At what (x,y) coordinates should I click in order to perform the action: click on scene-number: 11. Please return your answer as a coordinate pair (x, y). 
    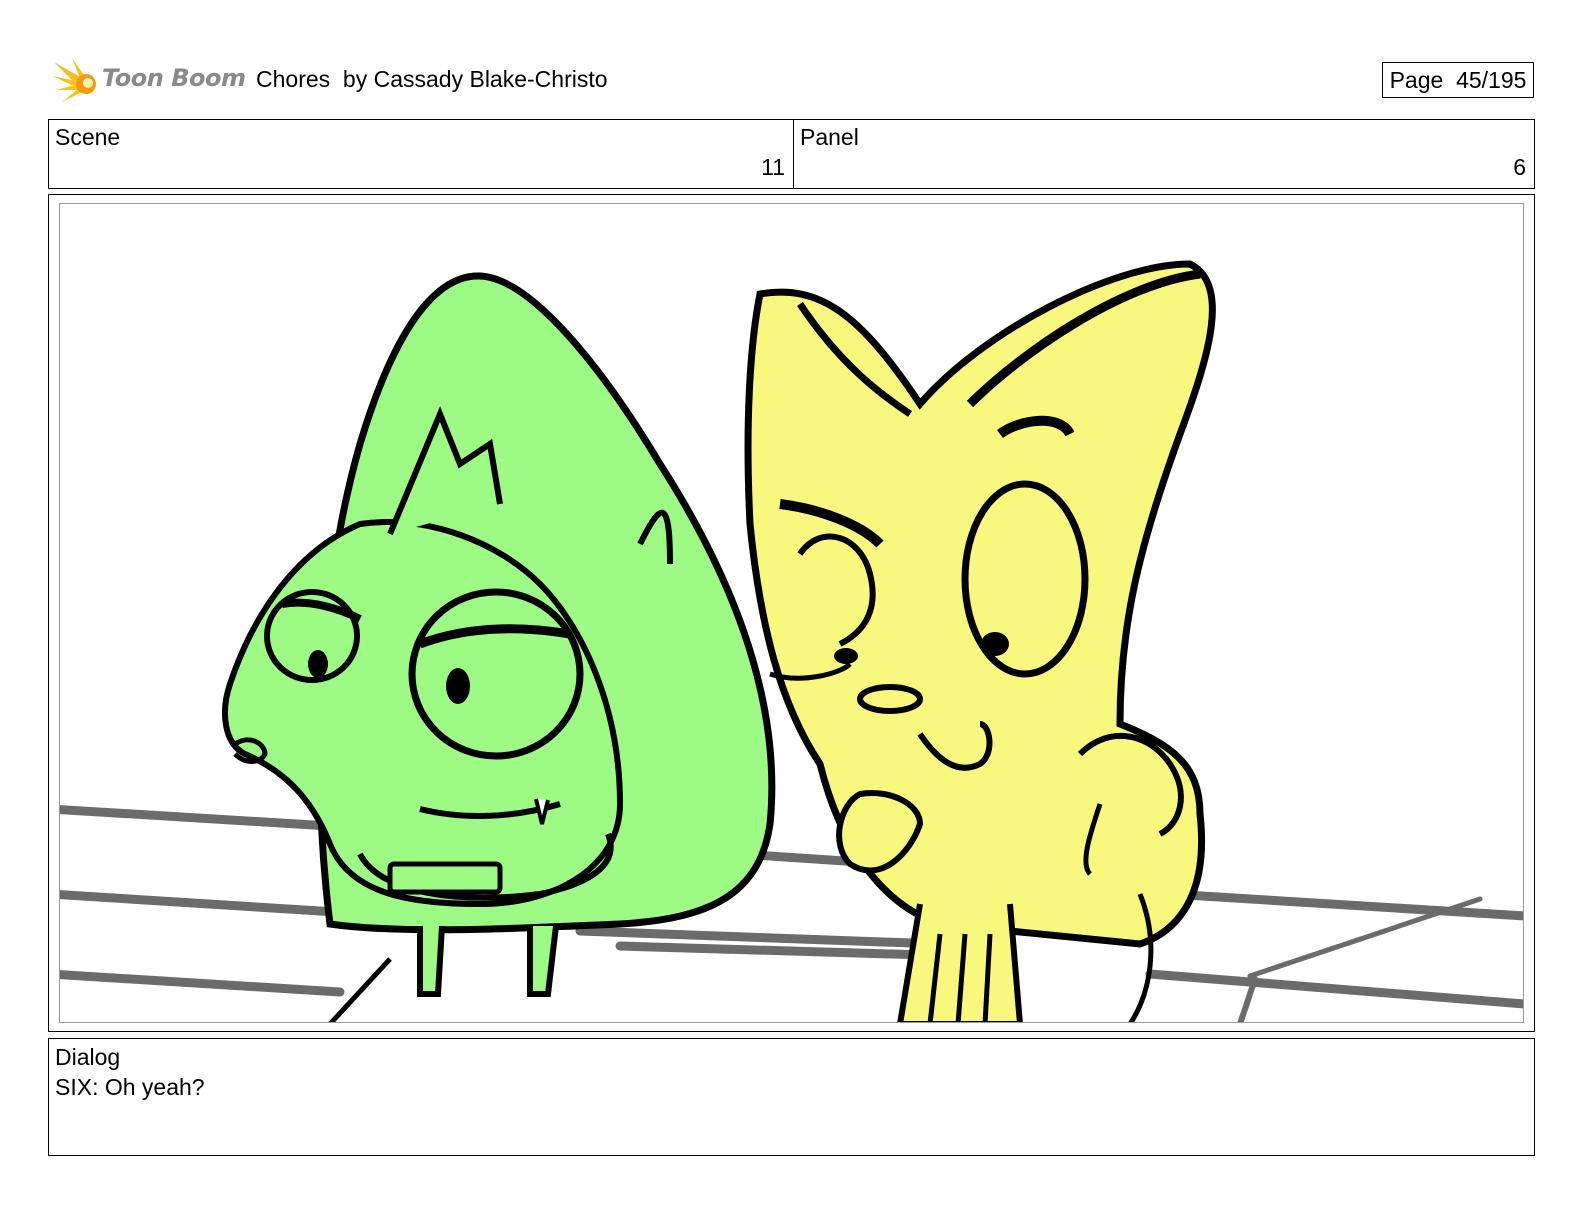
    Looking at the image, I should click on (773, 167).